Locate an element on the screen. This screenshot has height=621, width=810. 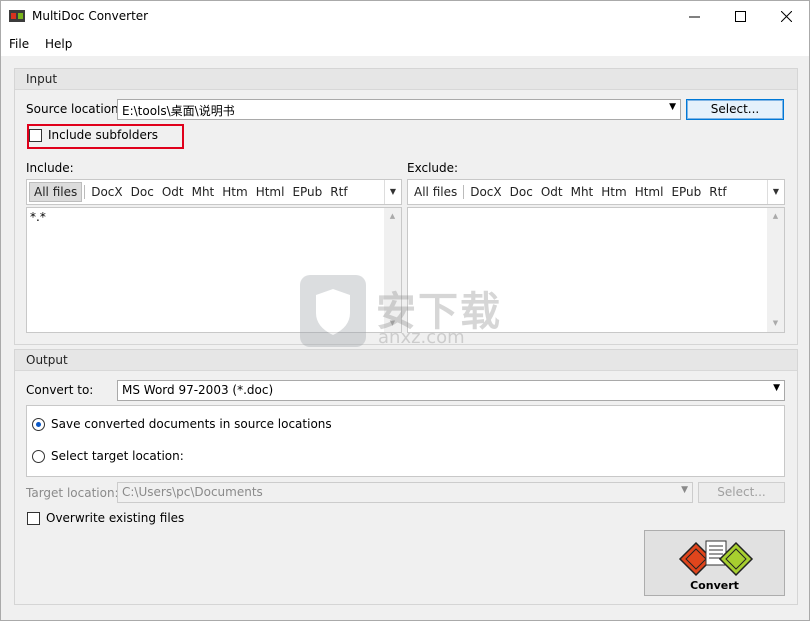
output-group-title: Output is located at coordinates (47, 360).